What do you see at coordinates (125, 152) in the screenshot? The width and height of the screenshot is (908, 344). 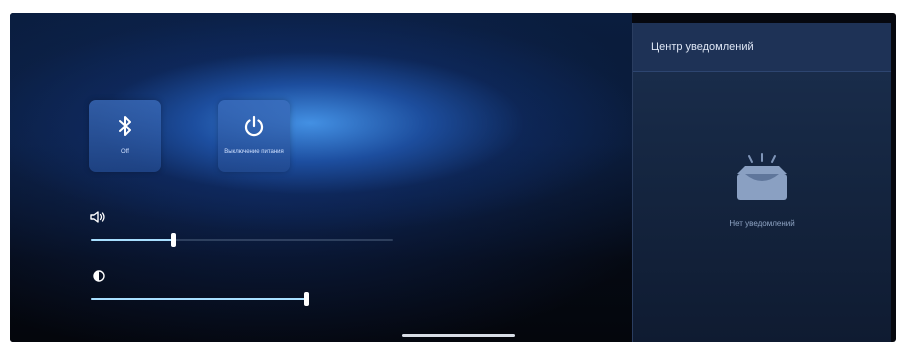 I see `bluetooth-label: Off` at bounding box center [125, 152].